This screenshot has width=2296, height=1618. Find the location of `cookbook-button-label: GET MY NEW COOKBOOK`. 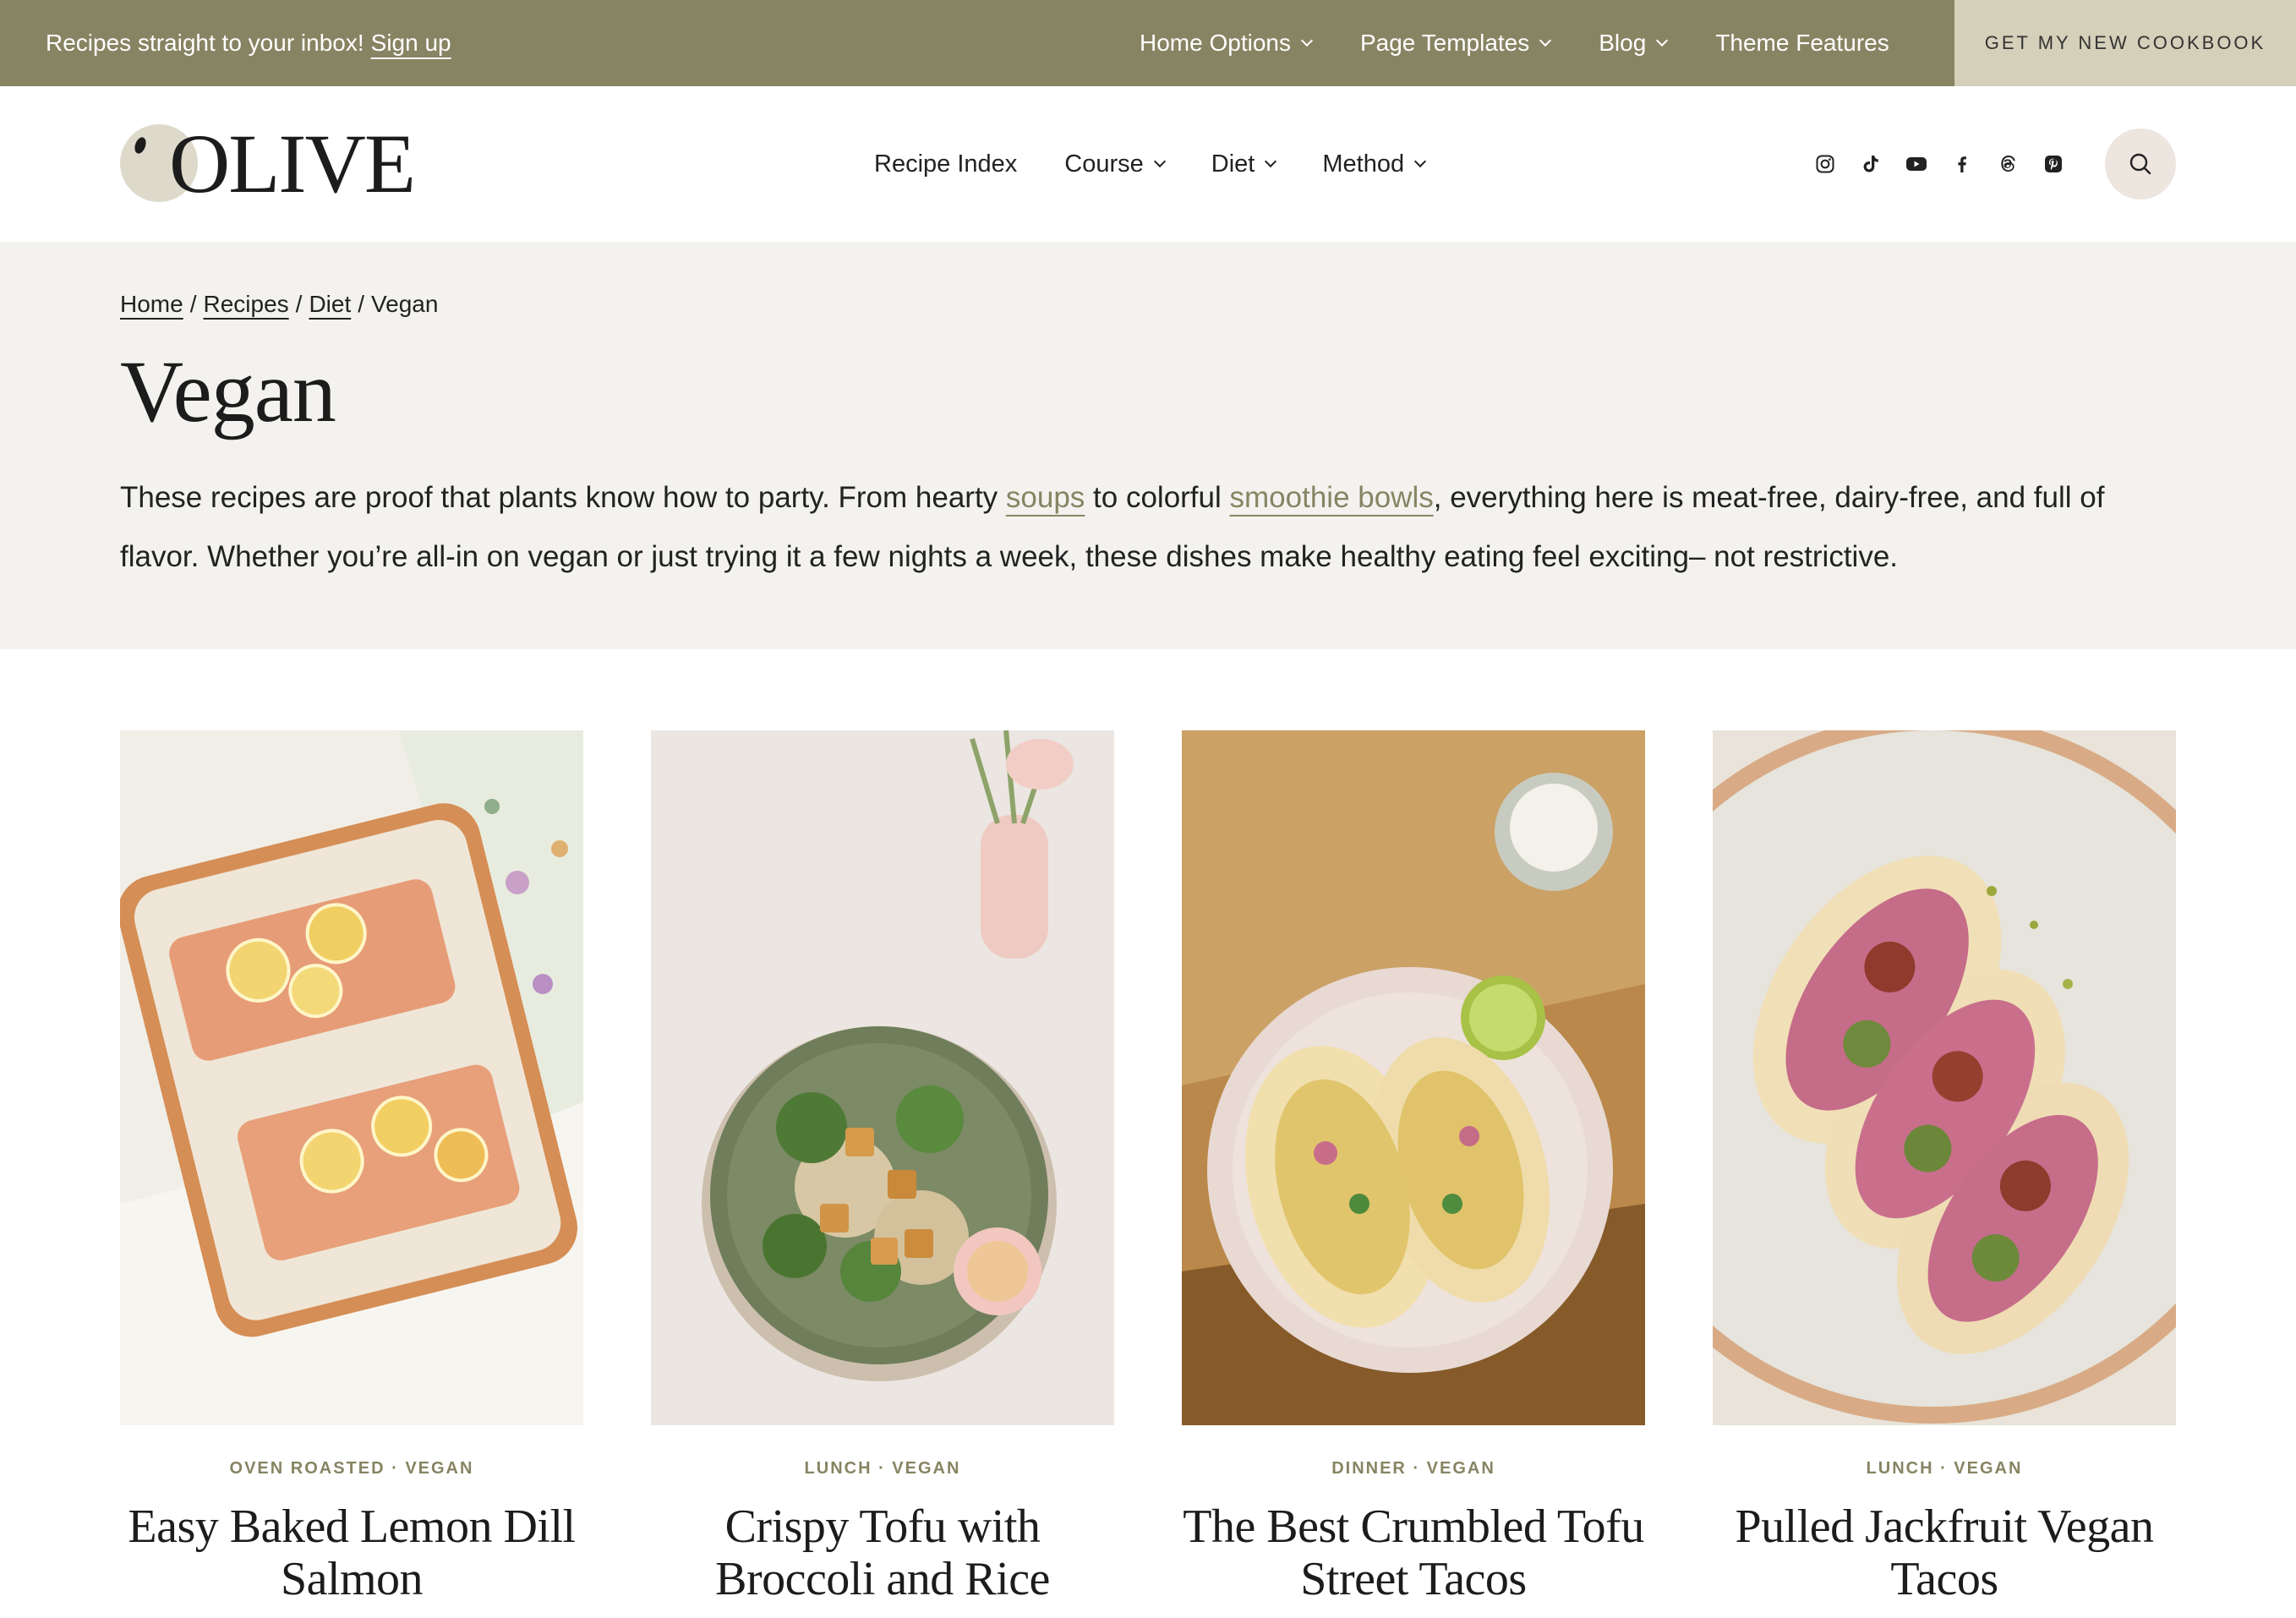

cookbook-button-label: GET MY NEW COOKBOOK is located at coordinates (2125, 42).